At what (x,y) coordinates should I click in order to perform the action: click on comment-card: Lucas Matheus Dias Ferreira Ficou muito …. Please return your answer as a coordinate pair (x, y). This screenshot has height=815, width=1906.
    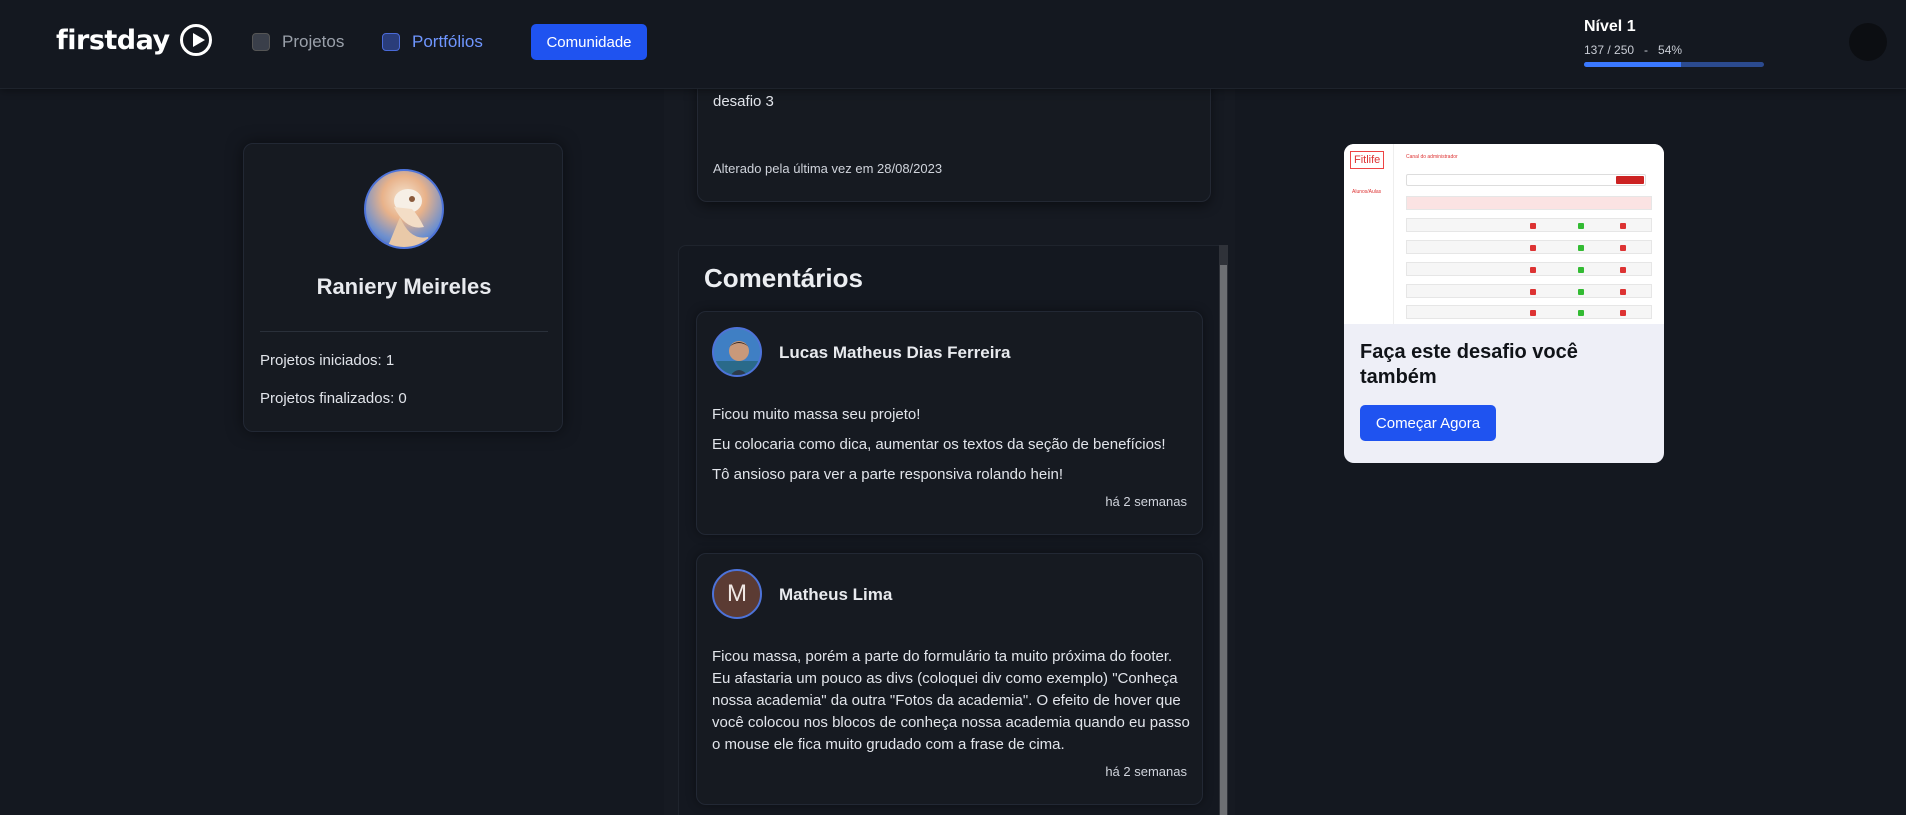
    Looking at the image, I should click on (949, 423).